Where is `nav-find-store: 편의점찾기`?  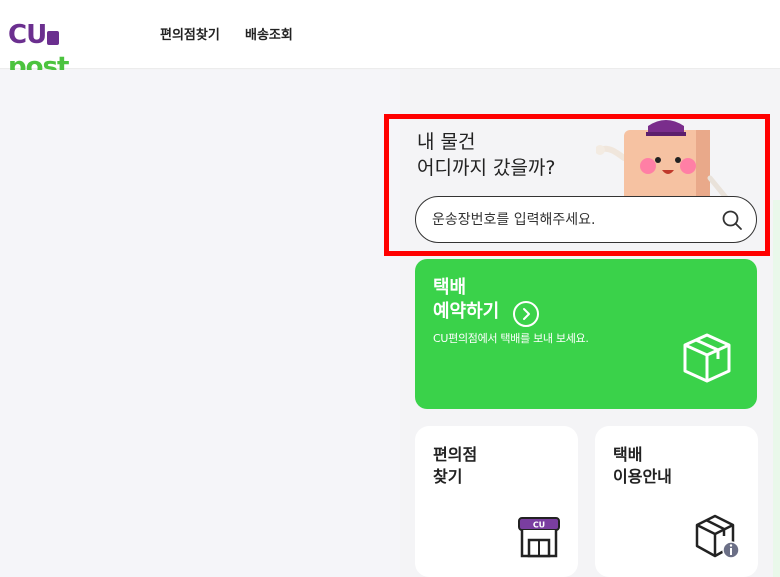
nav-find-store: 편의점찾기 is located at coordinates (190, 36).